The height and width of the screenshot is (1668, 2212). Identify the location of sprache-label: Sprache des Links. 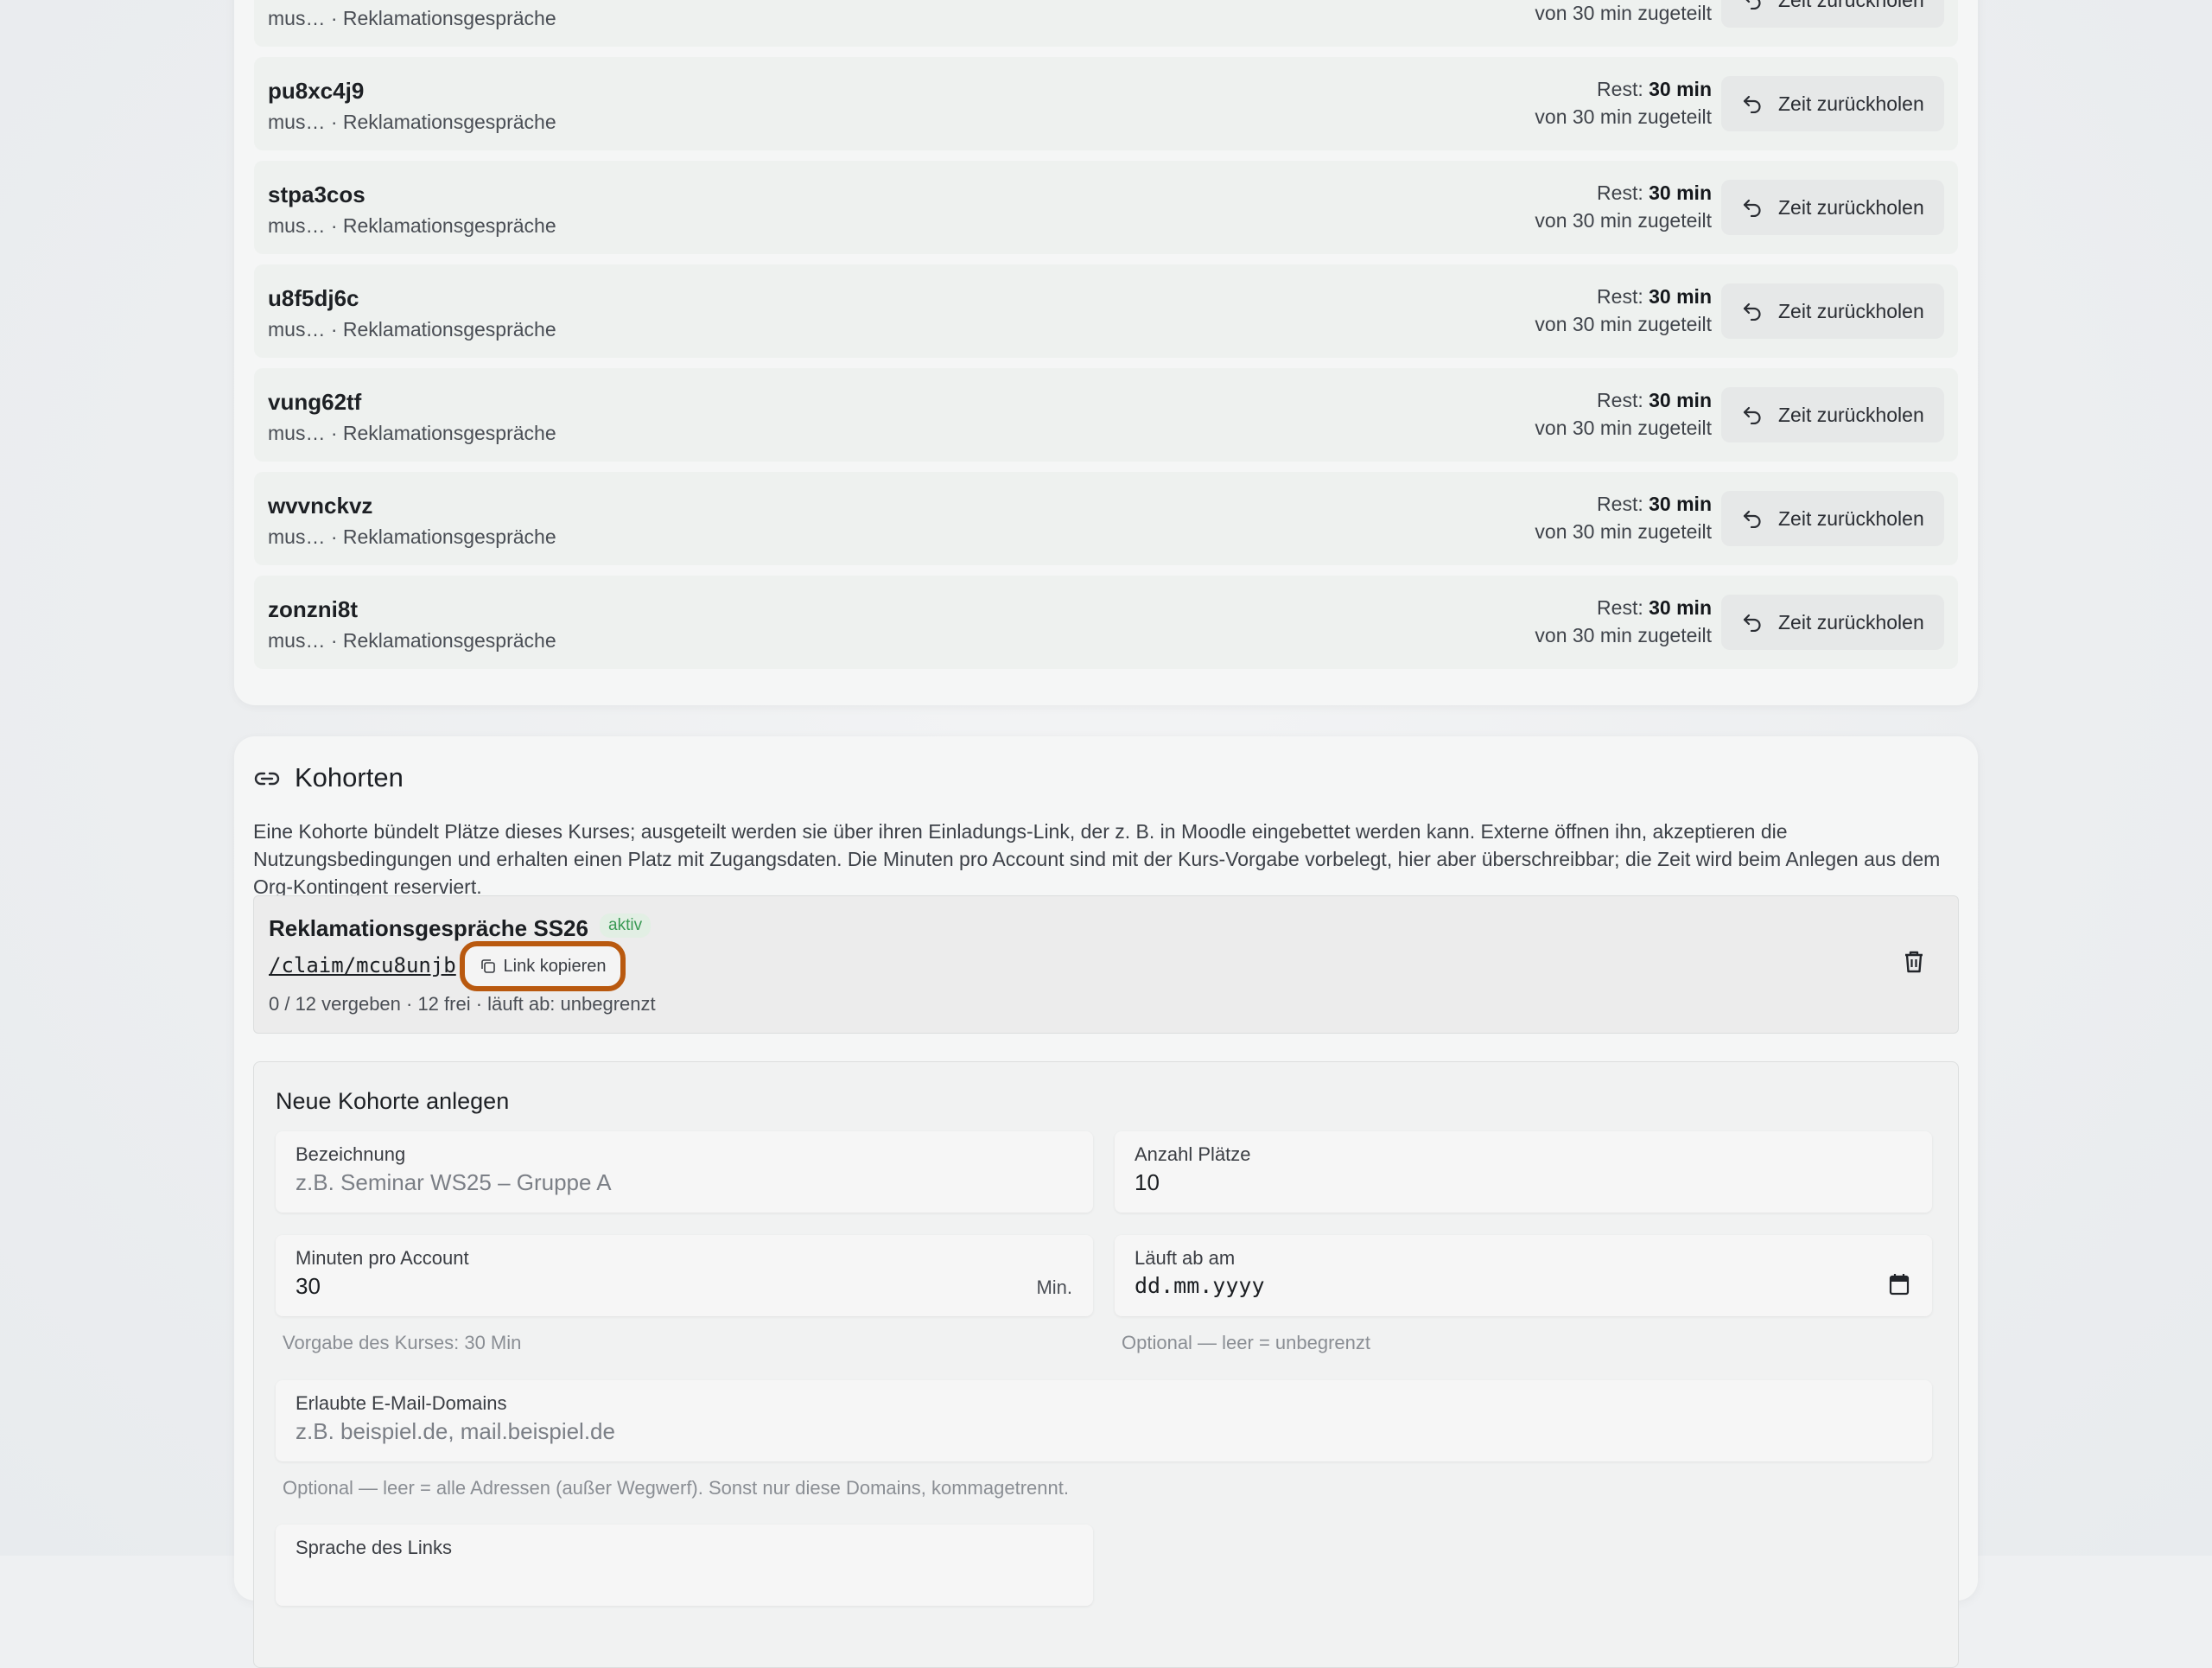
(374, 1547).